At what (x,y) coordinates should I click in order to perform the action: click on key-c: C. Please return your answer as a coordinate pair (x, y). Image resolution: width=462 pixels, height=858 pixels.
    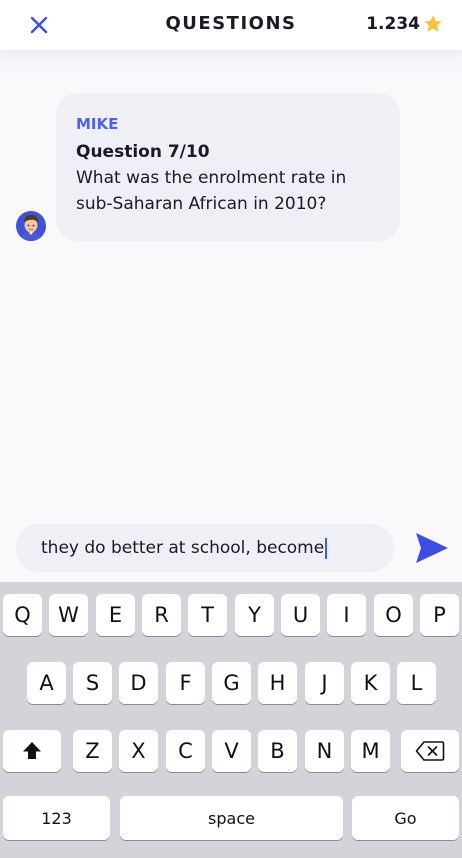
    Looking at the image, I should click on (185, 751).